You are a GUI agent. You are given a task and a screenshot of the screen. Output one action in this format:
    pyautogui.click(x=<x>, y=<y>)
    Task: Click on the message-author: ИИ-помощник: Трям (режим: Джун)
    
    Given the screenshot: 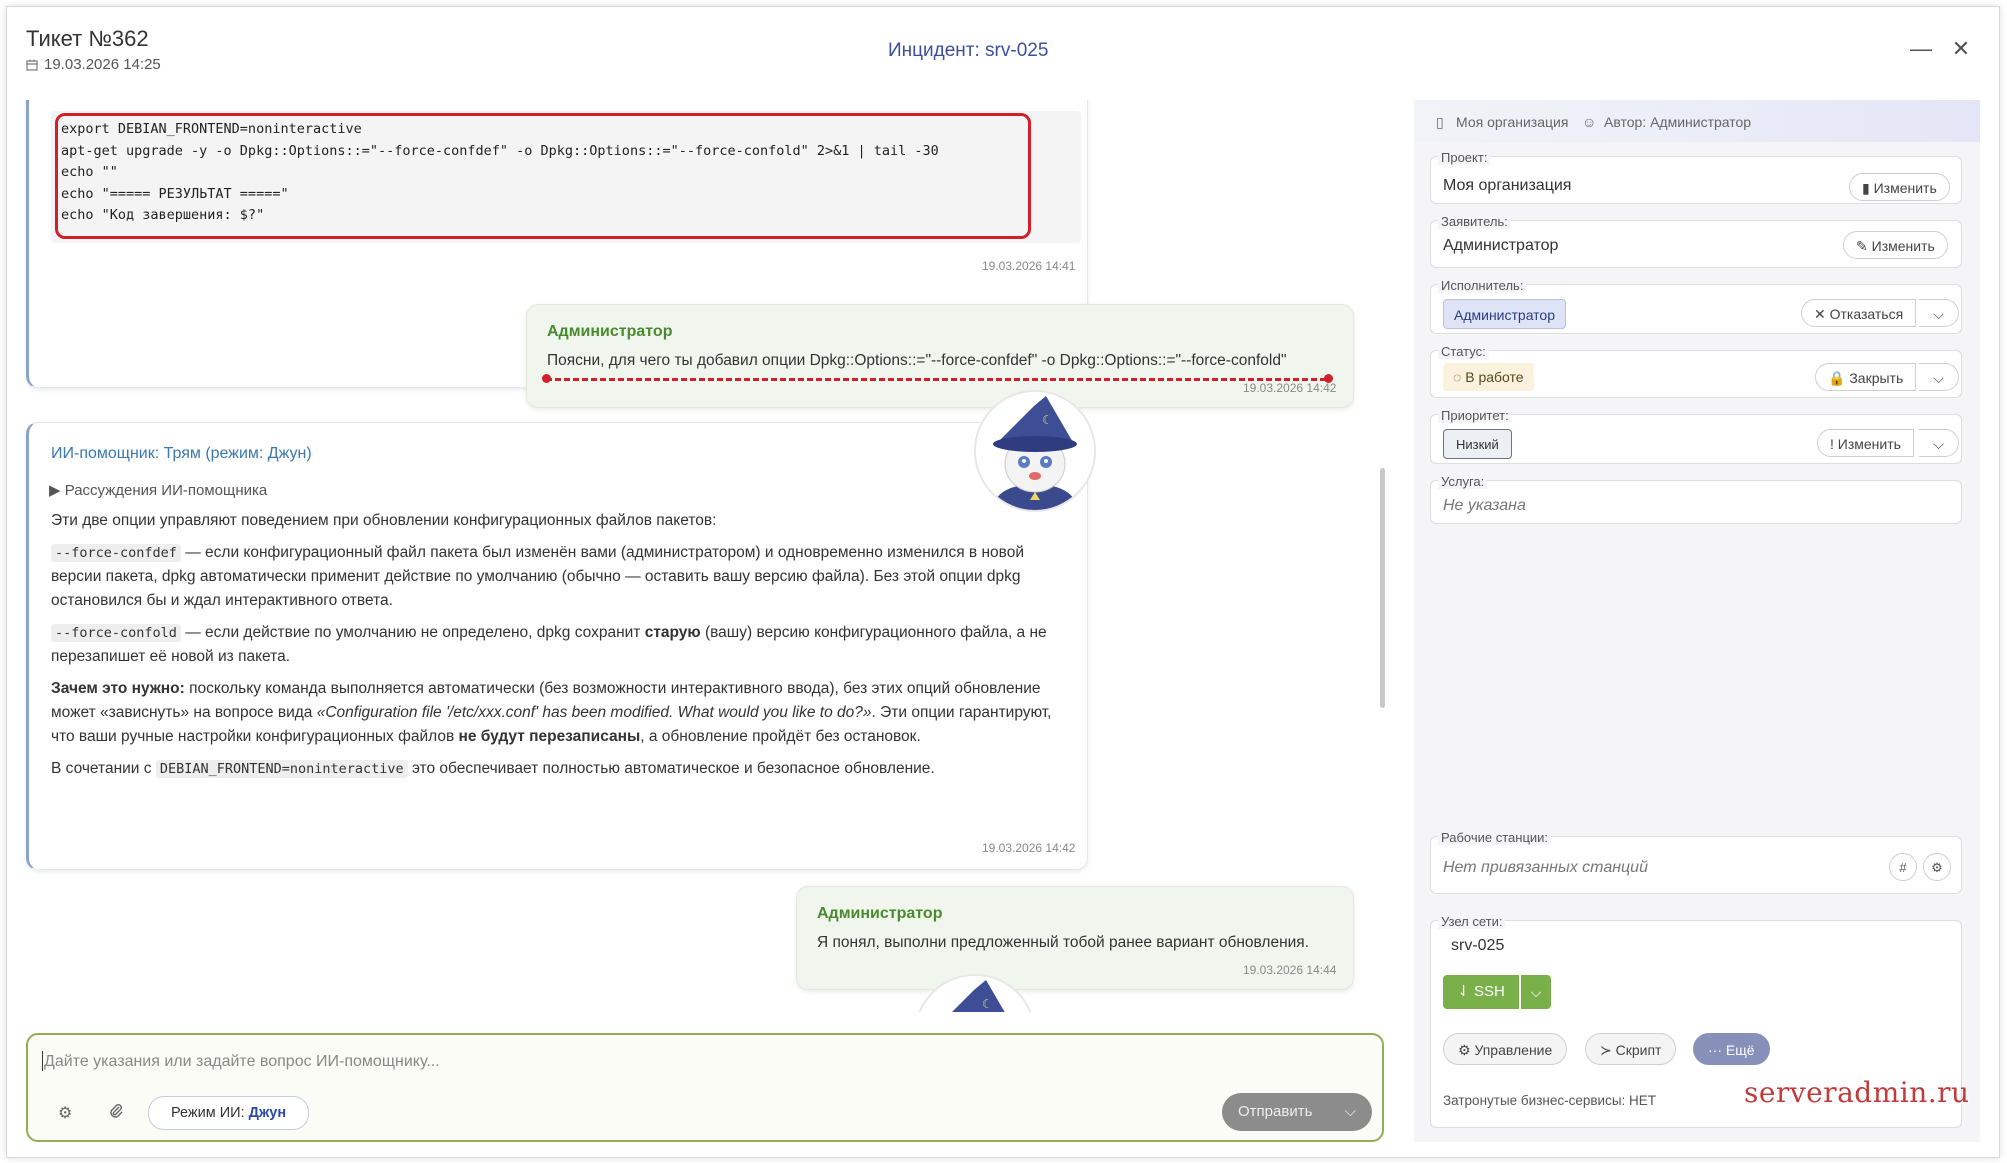 What is the action you would take?
    pyautogui.click(x=181, y=453)
    